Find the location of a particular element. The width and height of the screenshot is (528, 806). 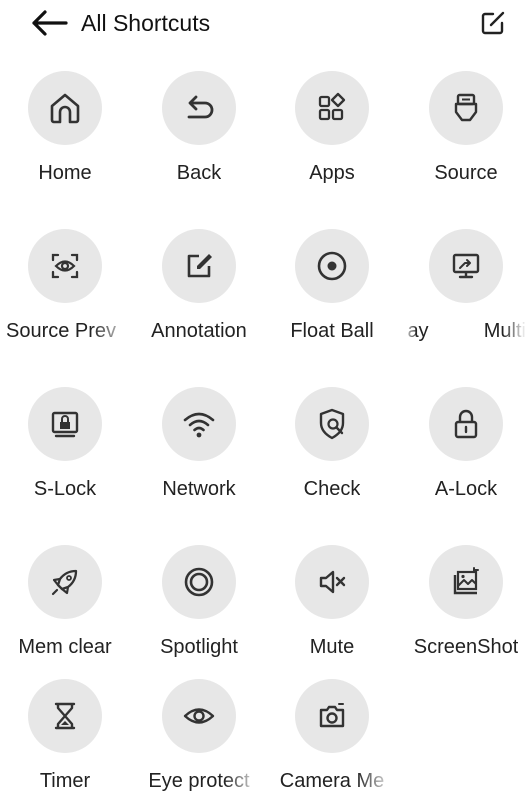

rocket-icon is located at coordinates (65, 582).